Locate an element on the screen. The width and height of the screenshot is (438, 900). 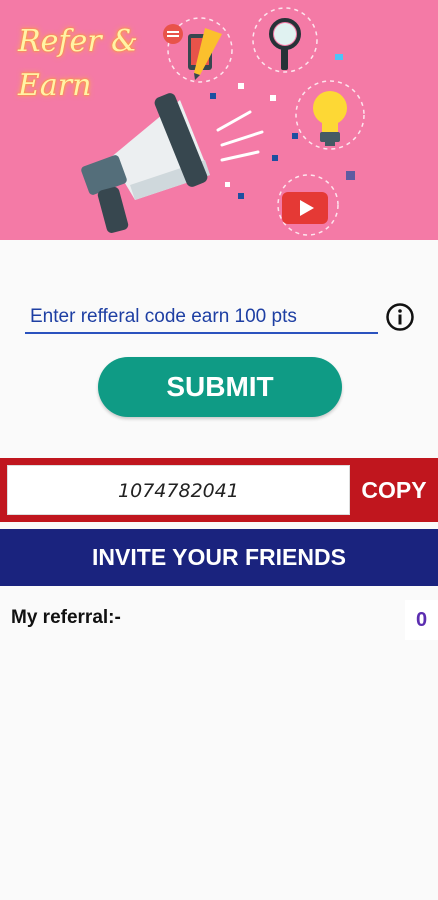
info-icon is located at coordinates (400, 317).